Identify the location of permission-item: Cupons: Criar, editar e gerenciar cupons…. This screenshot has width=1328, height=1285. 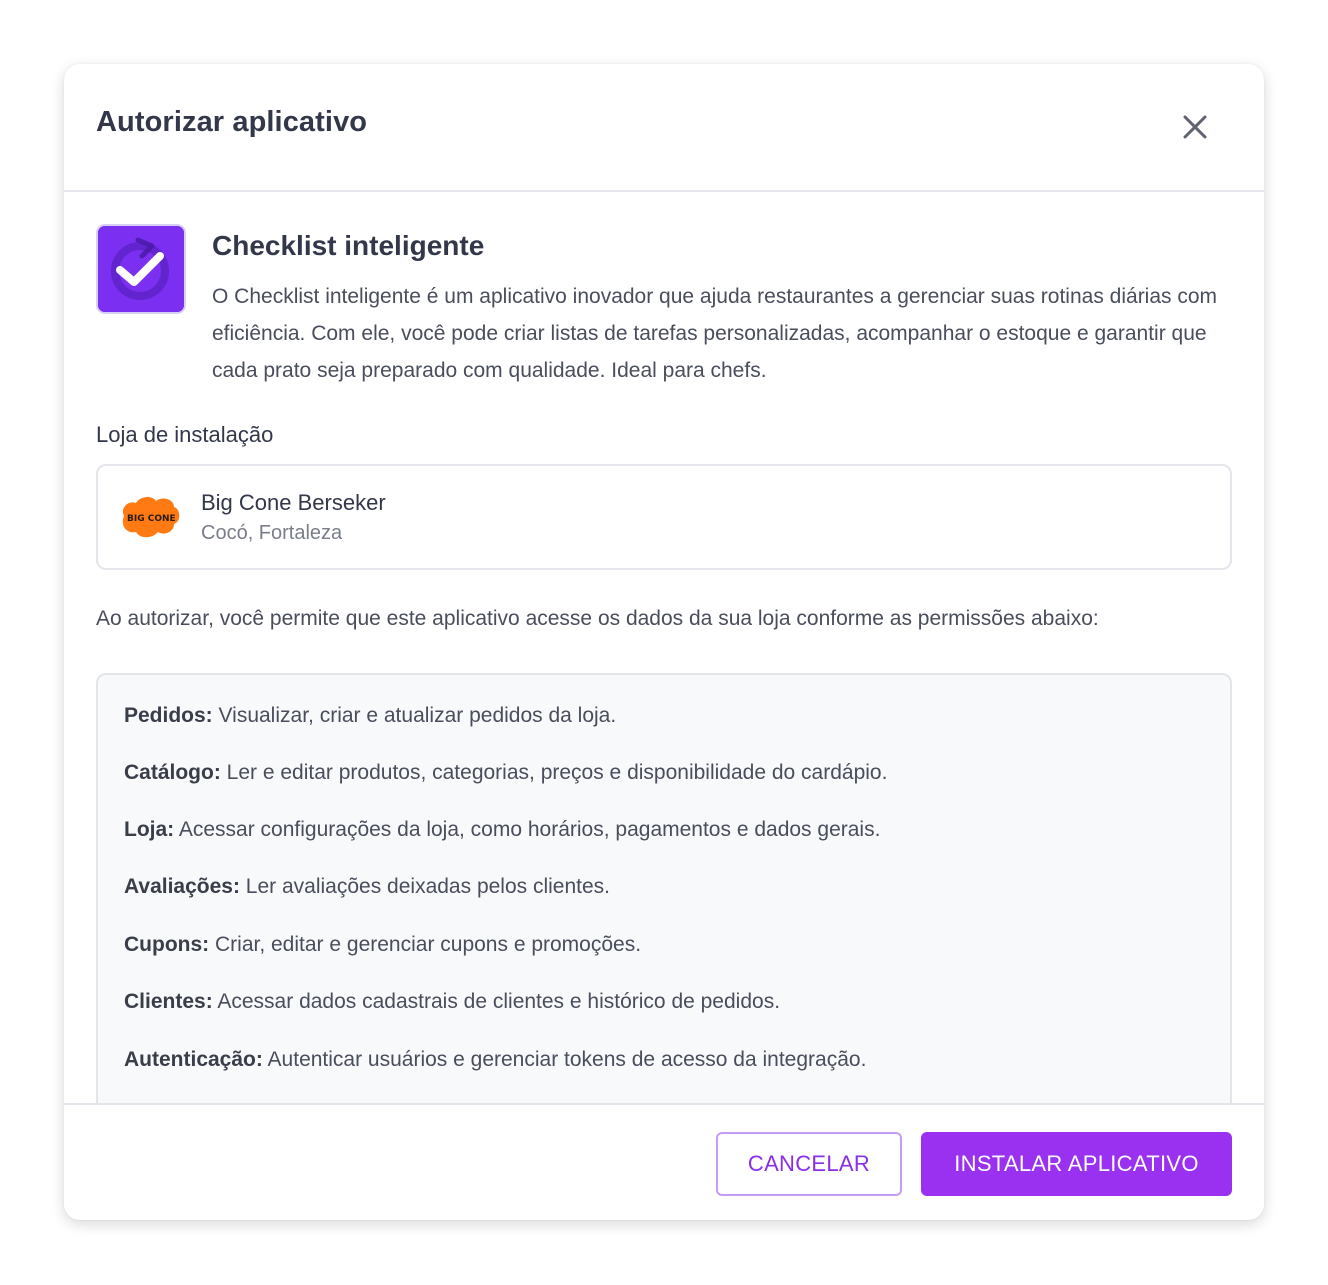
(382, 945).